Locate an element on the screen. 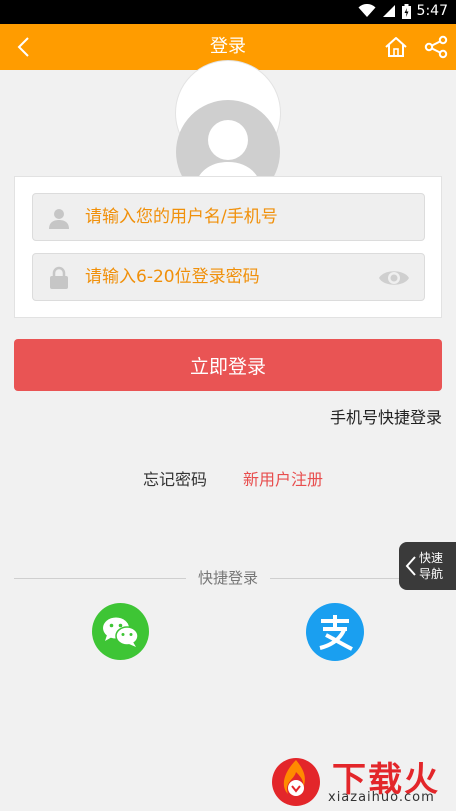 The height and width of the screenshot is (811, 456). watermark: 下载火 xiazaihuo.com is located at coordinates (363, 781).